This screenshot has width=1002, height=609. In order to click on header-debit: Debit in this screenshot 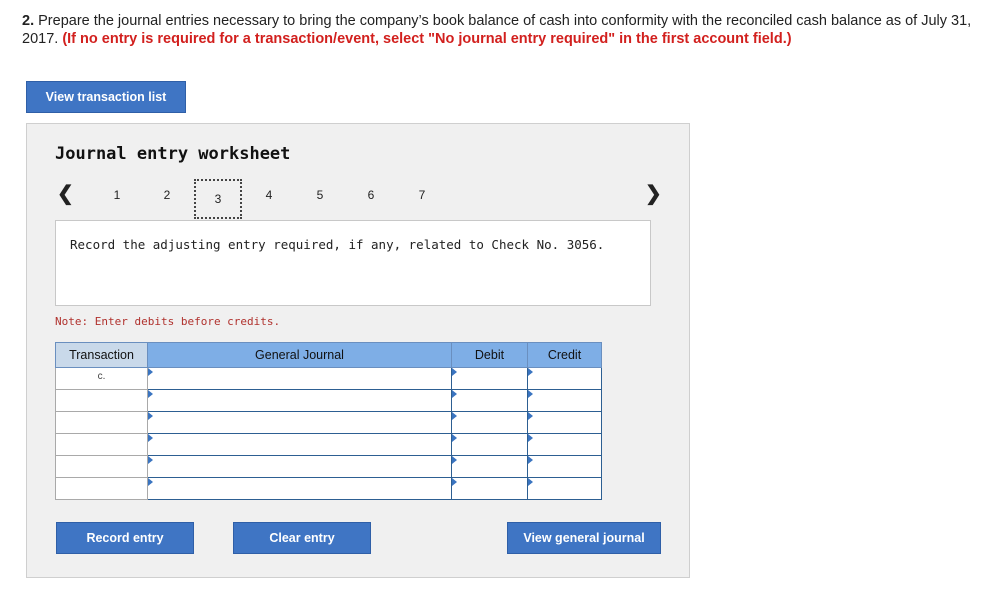, I will do `click(489, 355)`.